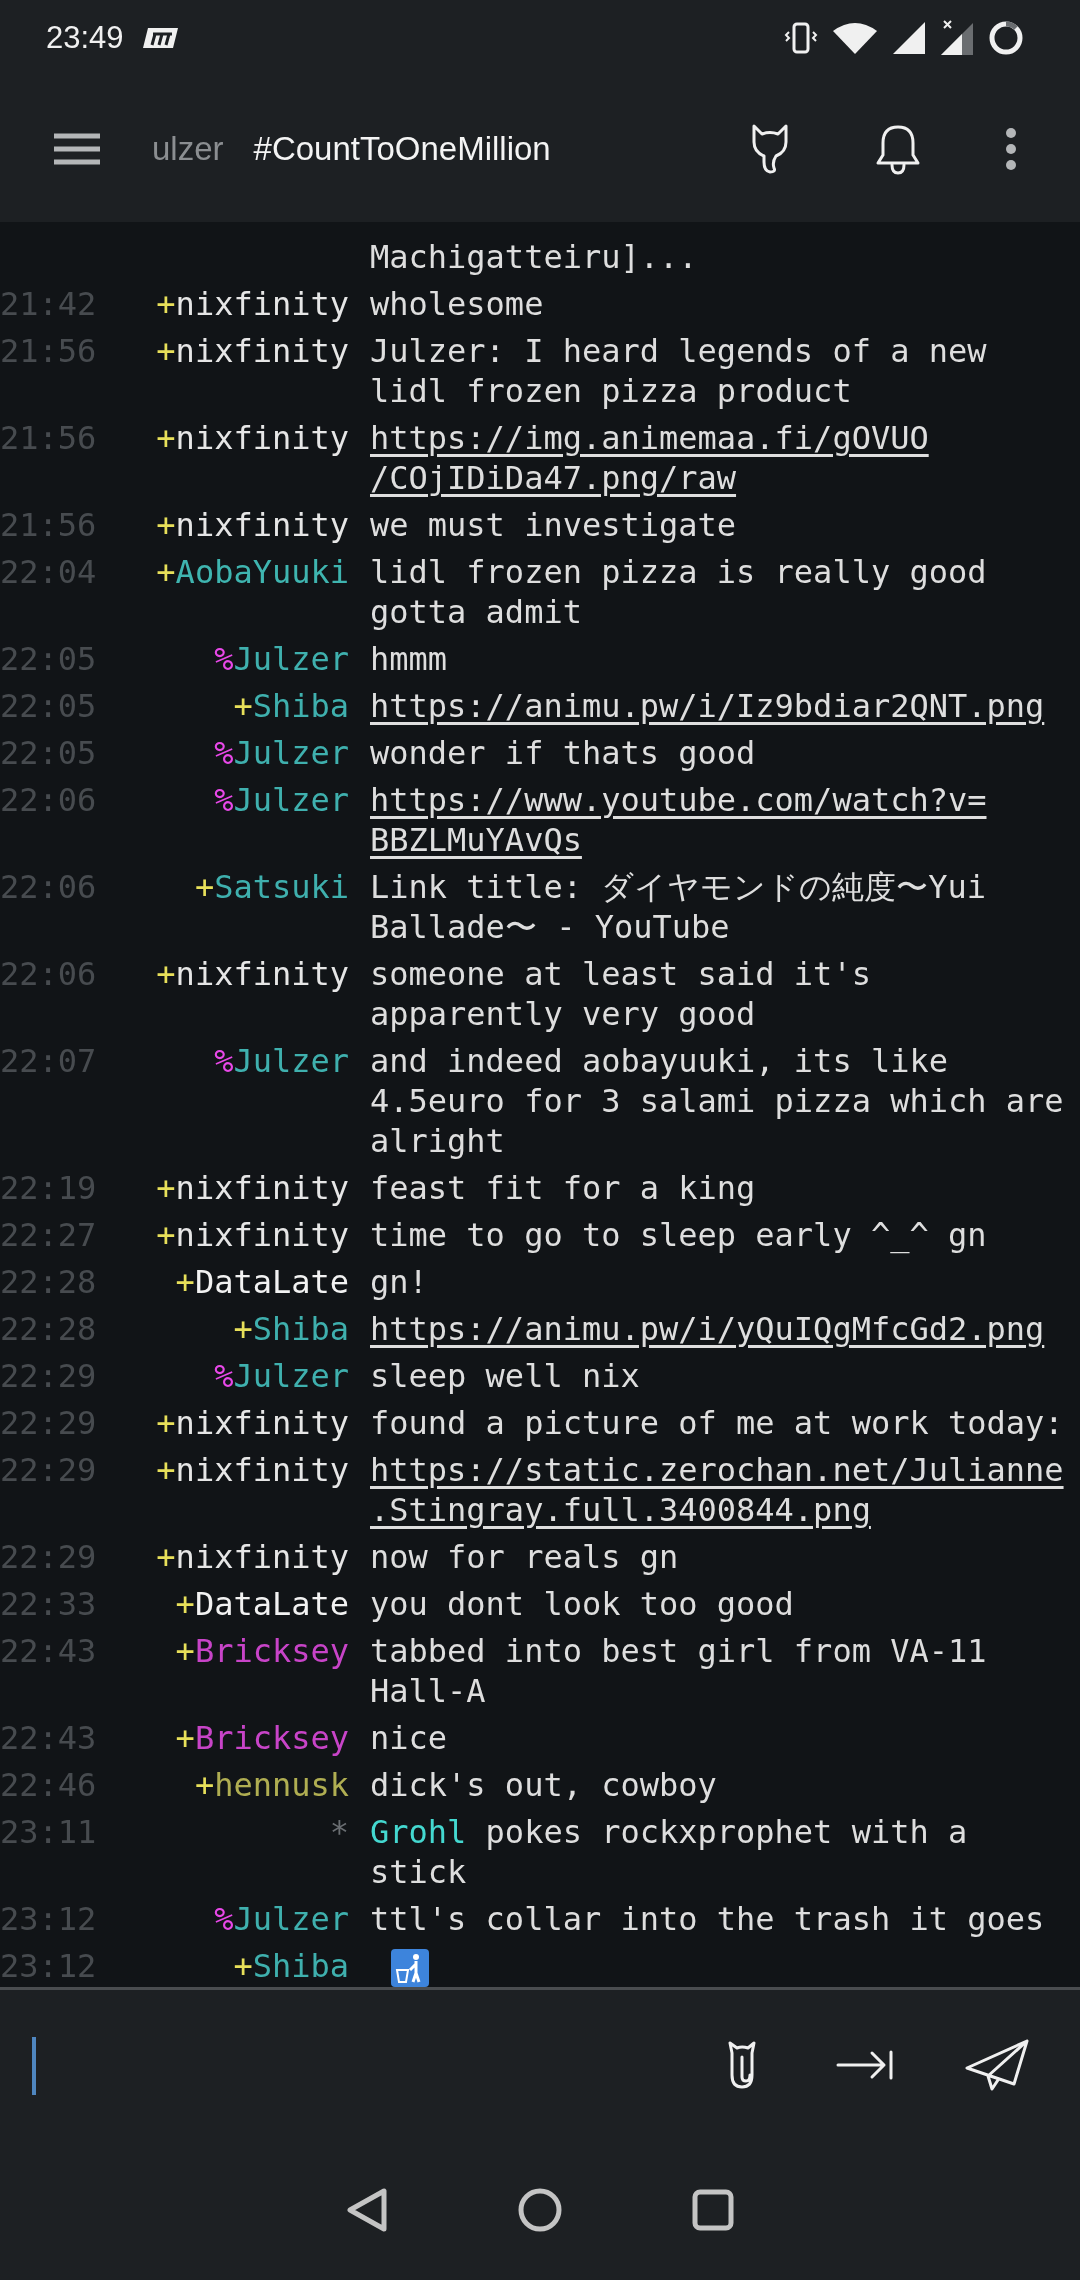  What do you see at coordinates (402, 149) in the screenshot?
I see `channel-title: #CountToOneMillion` at bounding box center [402, 149].